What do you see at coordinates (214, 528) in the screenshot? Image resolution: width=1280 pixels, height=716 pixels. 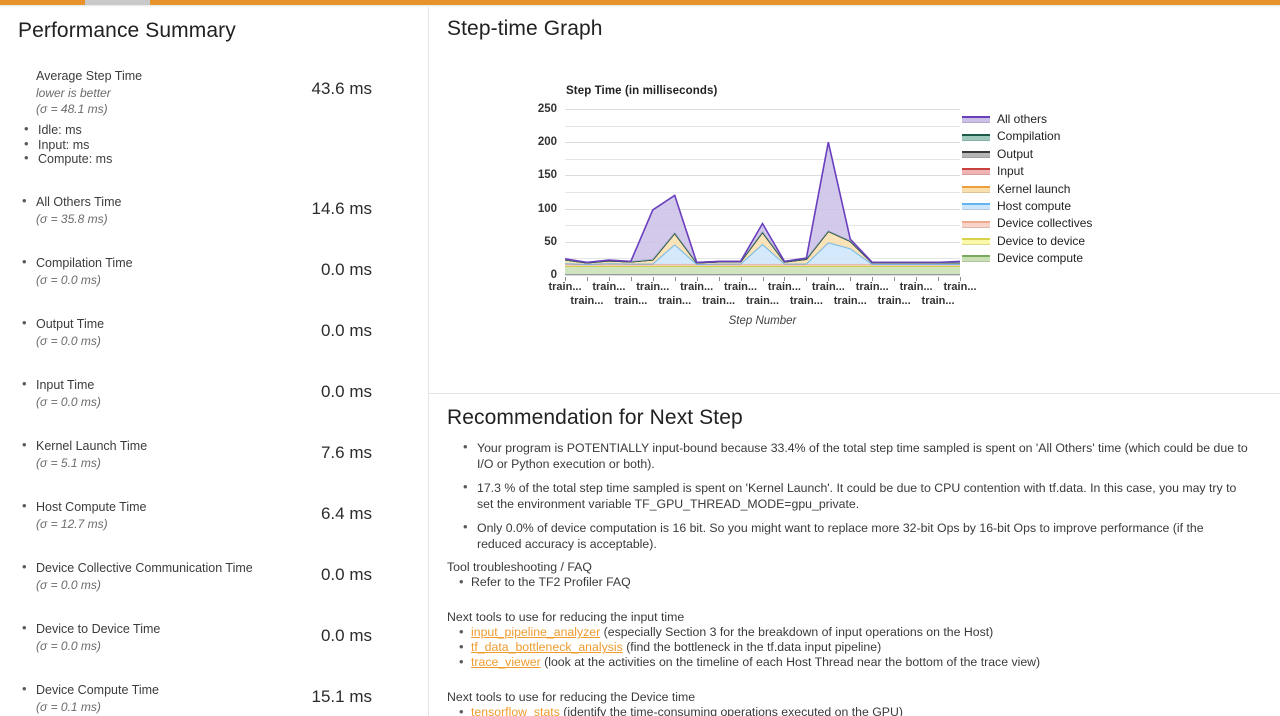 I see `metric-row-host-compute: Host Compute Time (σ = 12.7 ms) 6.4 ms` at bounding box center [214, 528].